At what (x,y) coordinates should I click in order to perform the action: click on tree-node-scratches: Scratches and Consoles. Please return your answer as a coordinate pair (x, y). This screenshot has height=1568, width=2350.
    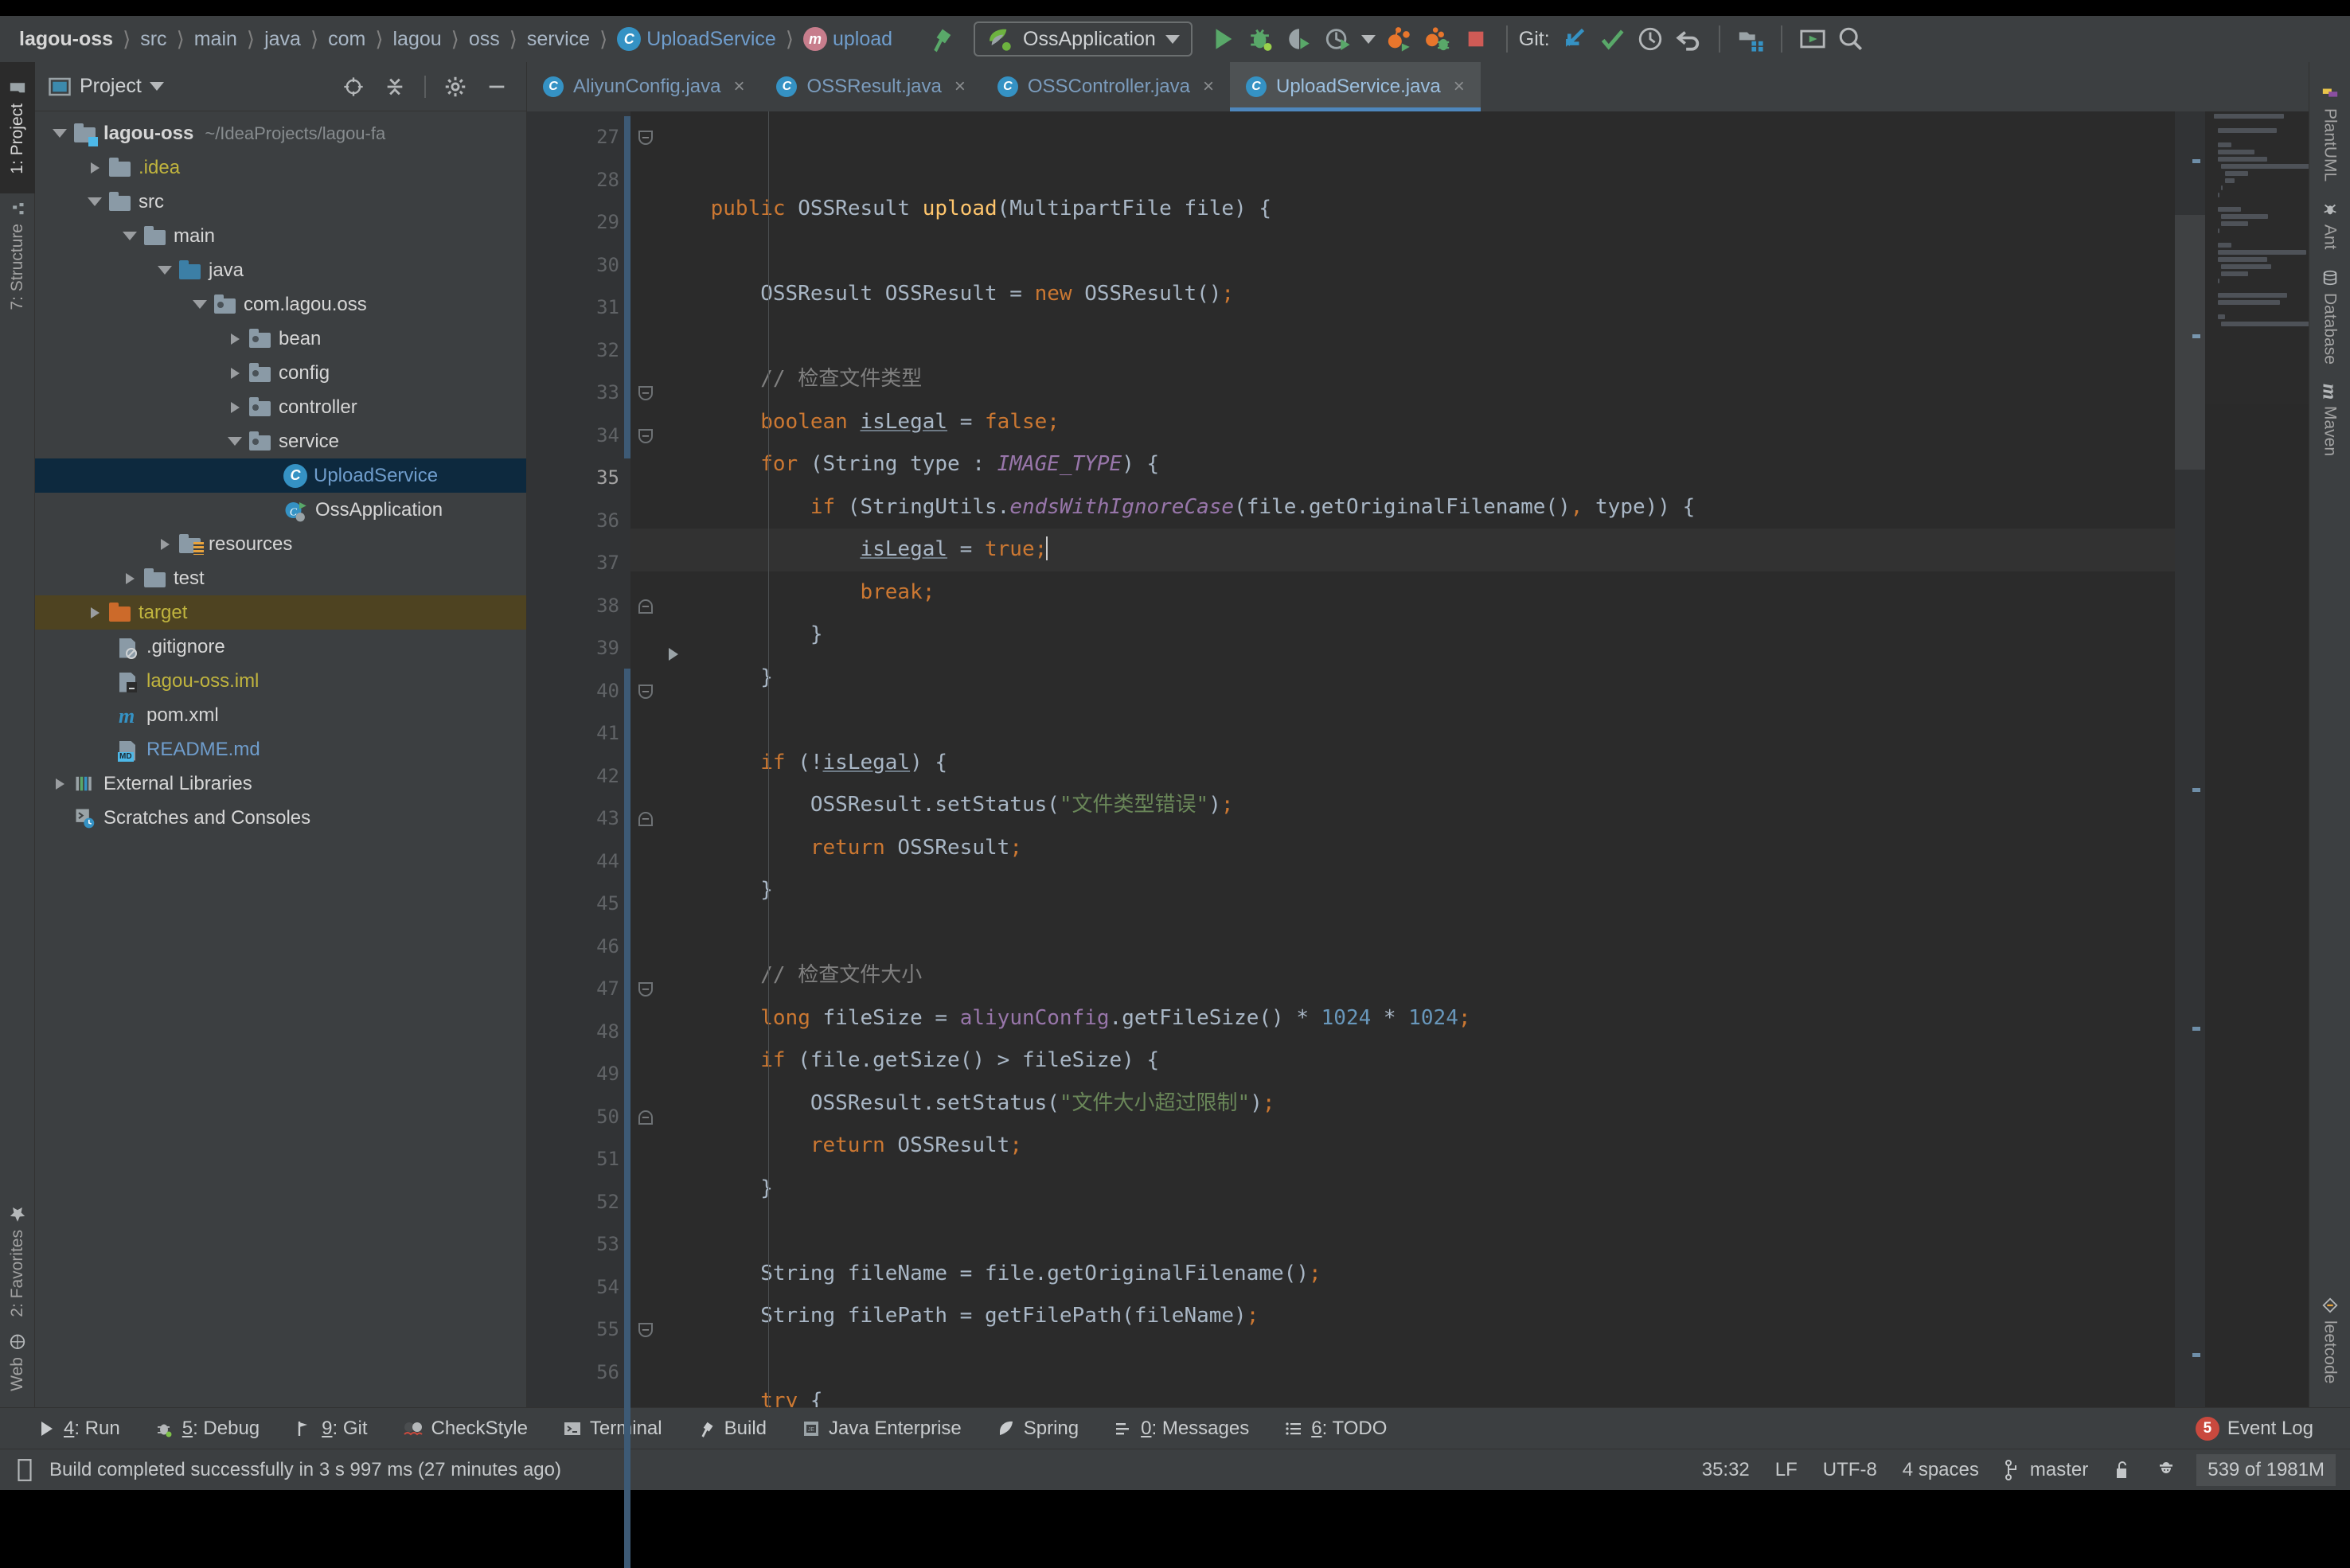
    Looking at the image, I should click on (281, 818).